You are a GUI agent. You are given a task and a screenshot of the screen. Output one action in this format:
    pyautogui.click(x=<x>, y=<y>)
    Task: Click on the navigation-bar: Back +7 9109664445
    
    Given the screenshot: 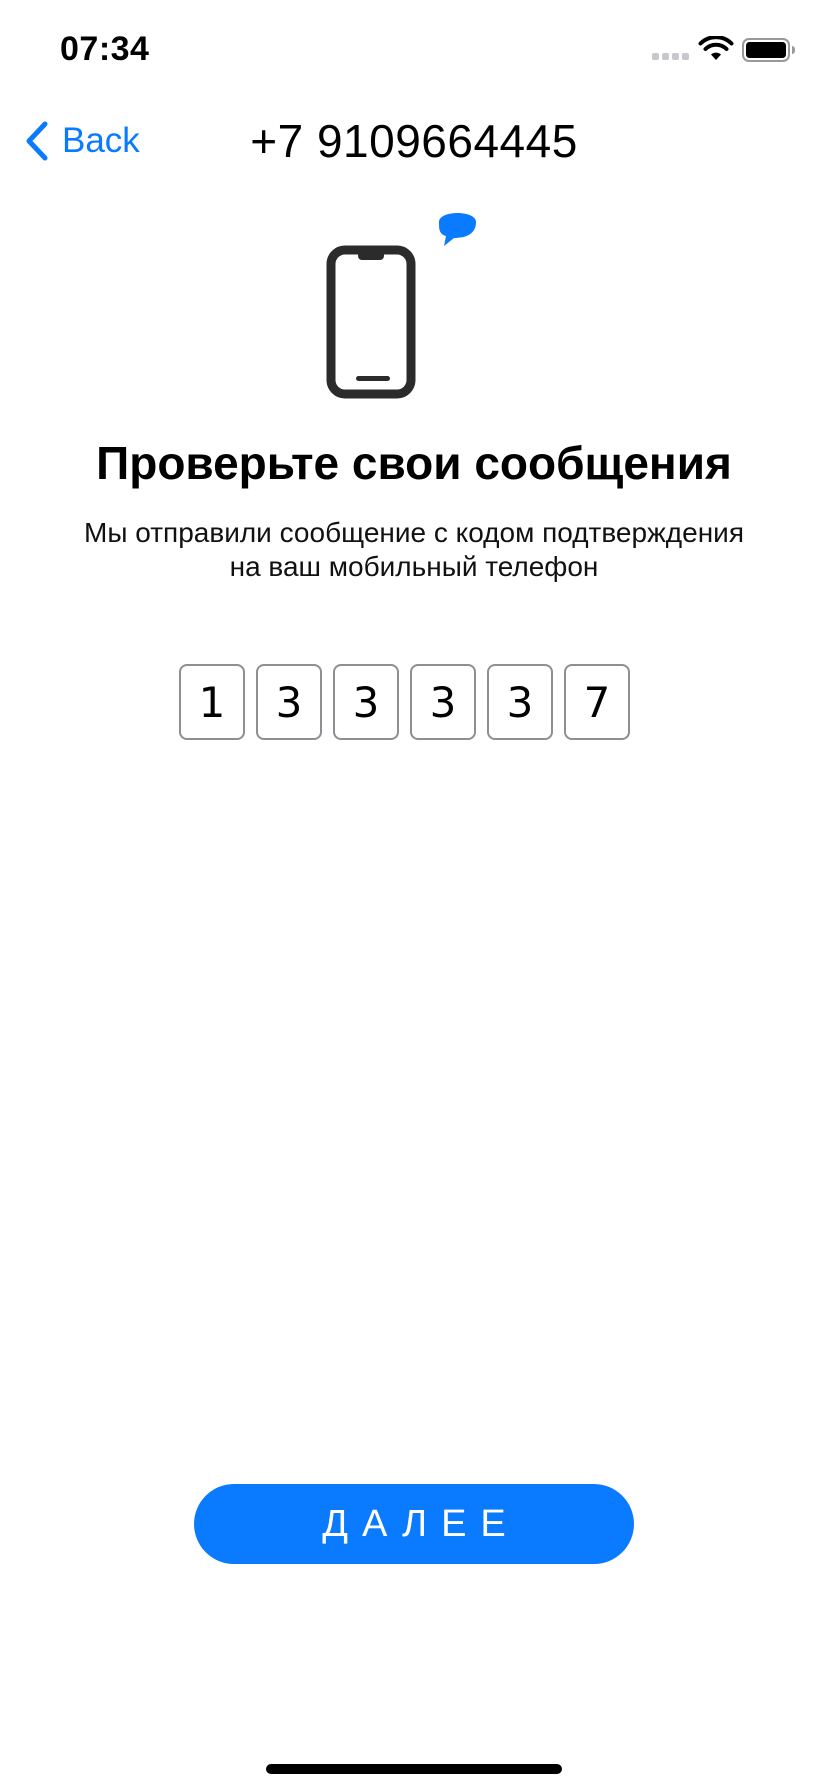 What is the action you would take?
    pyautogui.click(x=414, y=141)
    